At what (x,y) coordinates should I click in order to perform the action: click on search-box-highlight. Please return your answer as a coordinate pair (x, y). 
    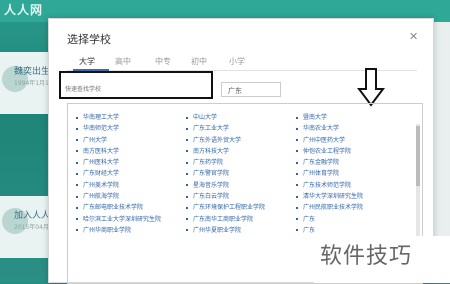
    Looking at the image, I should click on (136, 85).